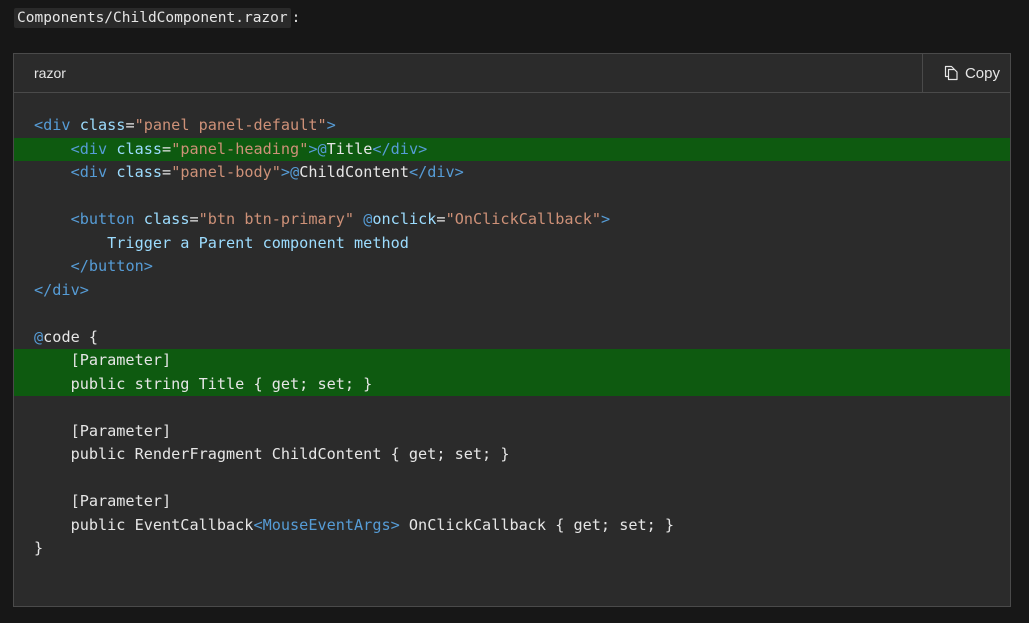 The image size is (1029, 623). Describe the element at coordinates (240, 148) in the screenshot. I see `code-token: "panel-heading"` at that location.